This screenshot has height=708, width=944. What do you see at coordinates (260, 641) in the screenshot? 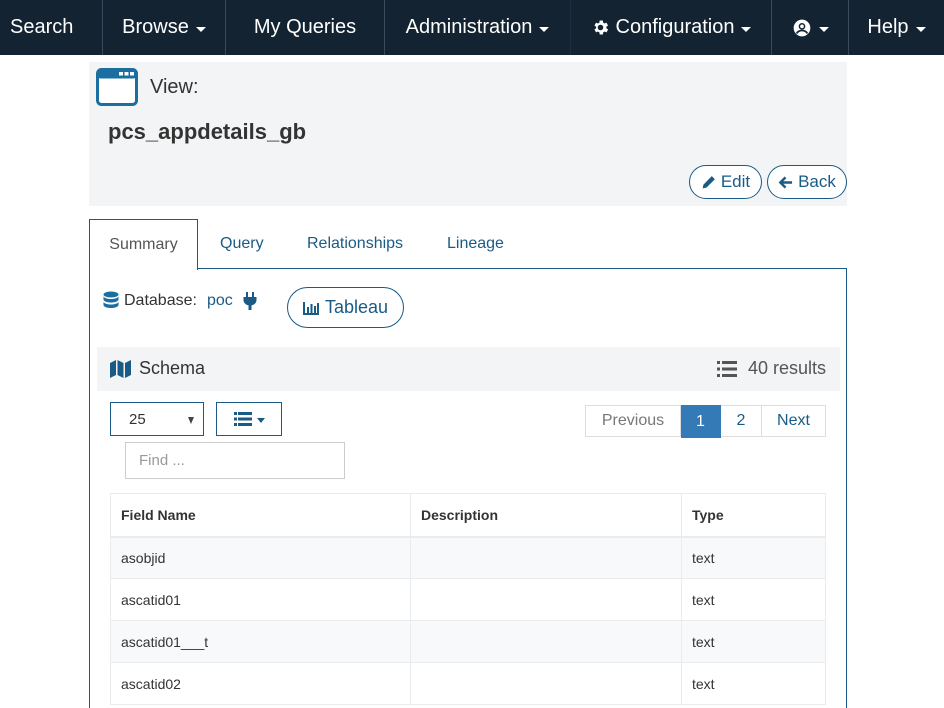
I see `field-name-cell: ascatid01___t` at bounding box center [260, 641].